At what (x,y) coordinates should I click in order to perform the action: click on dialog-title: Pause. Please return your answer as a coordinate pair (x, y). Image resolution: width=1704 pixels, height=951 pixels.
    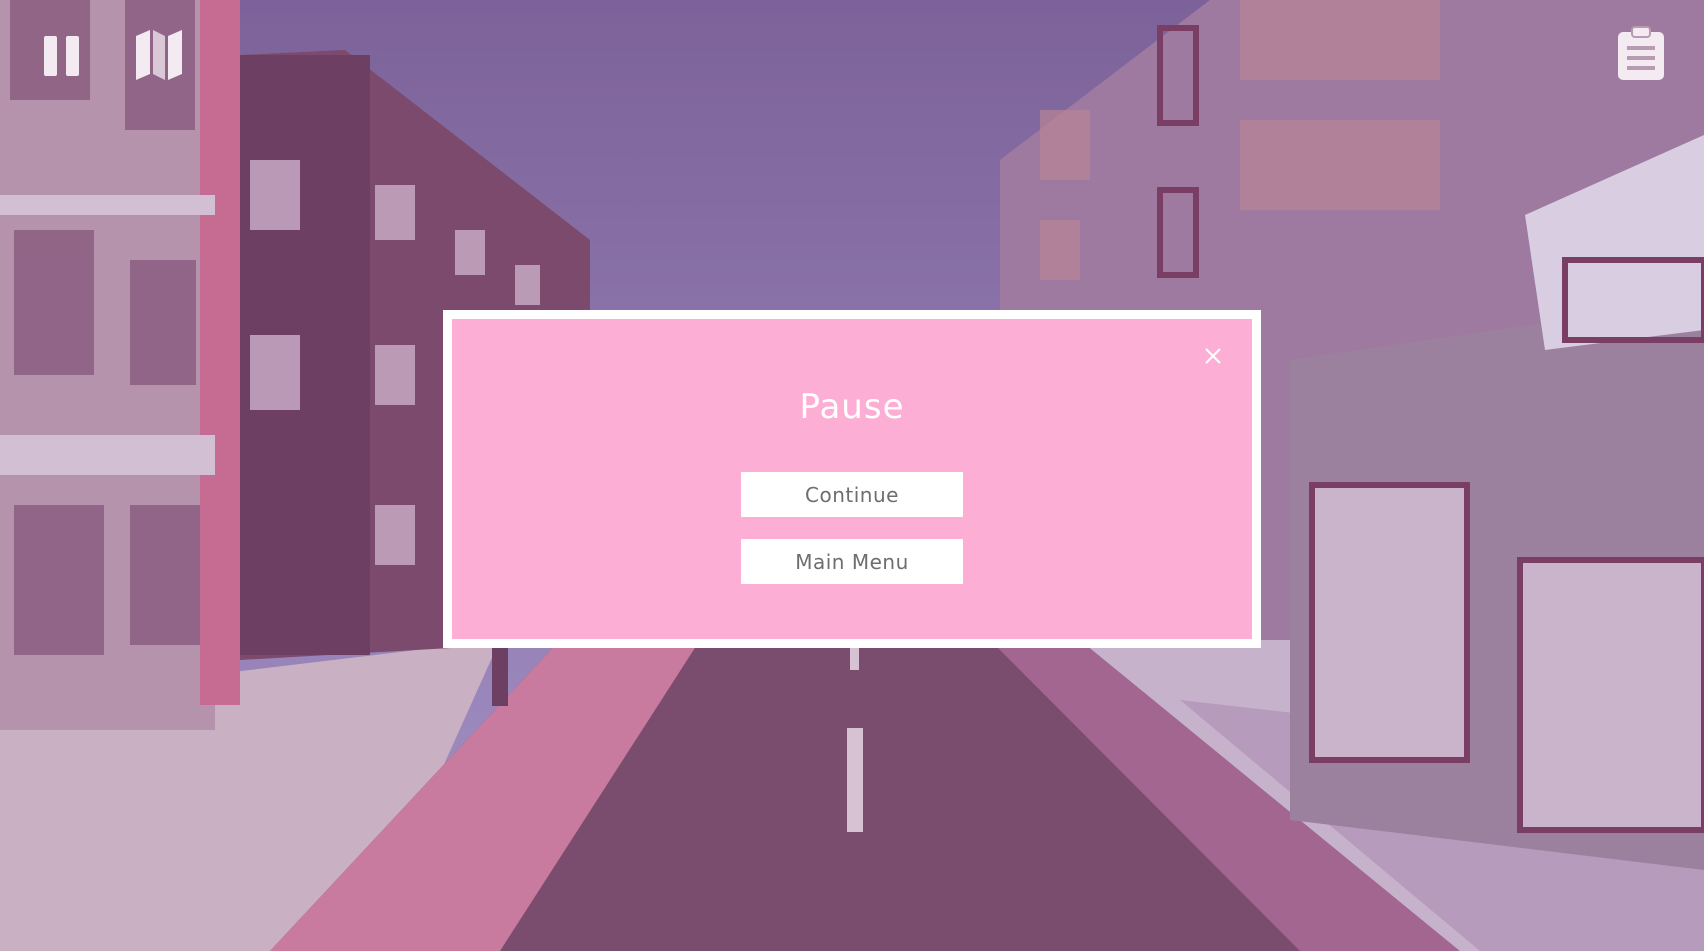
    Looking at the image, I should click on (852, 407).